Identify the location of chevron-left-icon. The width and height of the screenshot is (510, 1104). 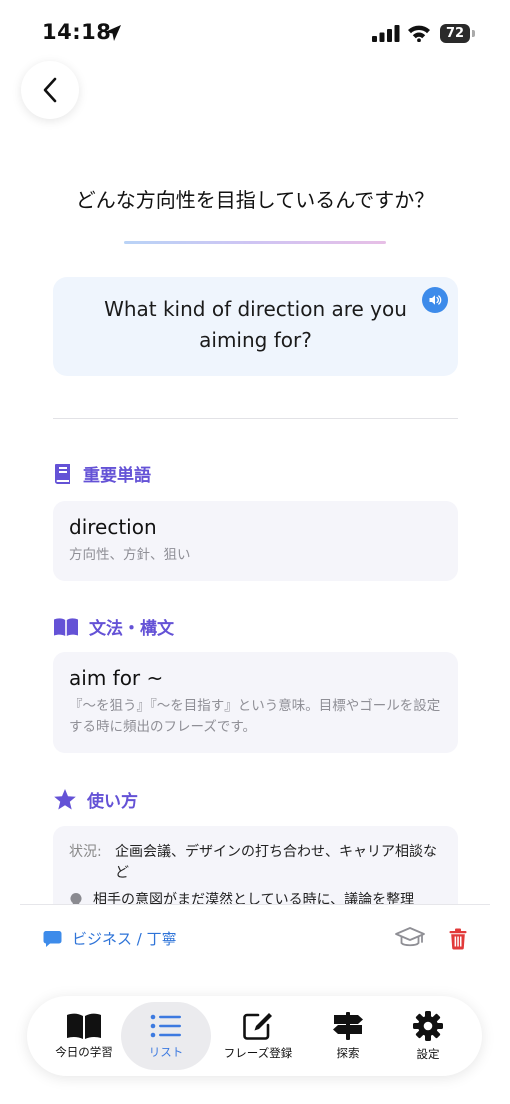
(50, 90).